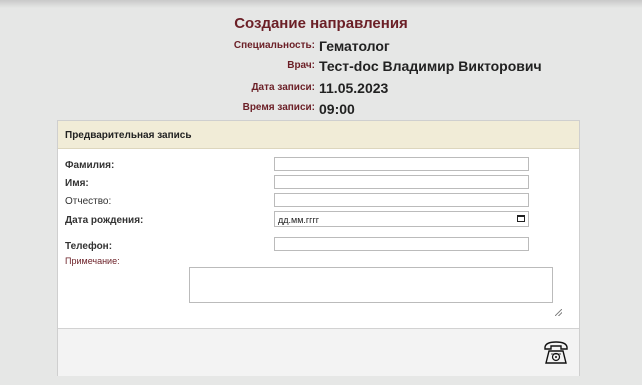 The image size is (642, 385). What do you see at coordinates (90, 165) in the screenshot?
I see `surname-label: Фамилия:` at bounding box center [90, 165].